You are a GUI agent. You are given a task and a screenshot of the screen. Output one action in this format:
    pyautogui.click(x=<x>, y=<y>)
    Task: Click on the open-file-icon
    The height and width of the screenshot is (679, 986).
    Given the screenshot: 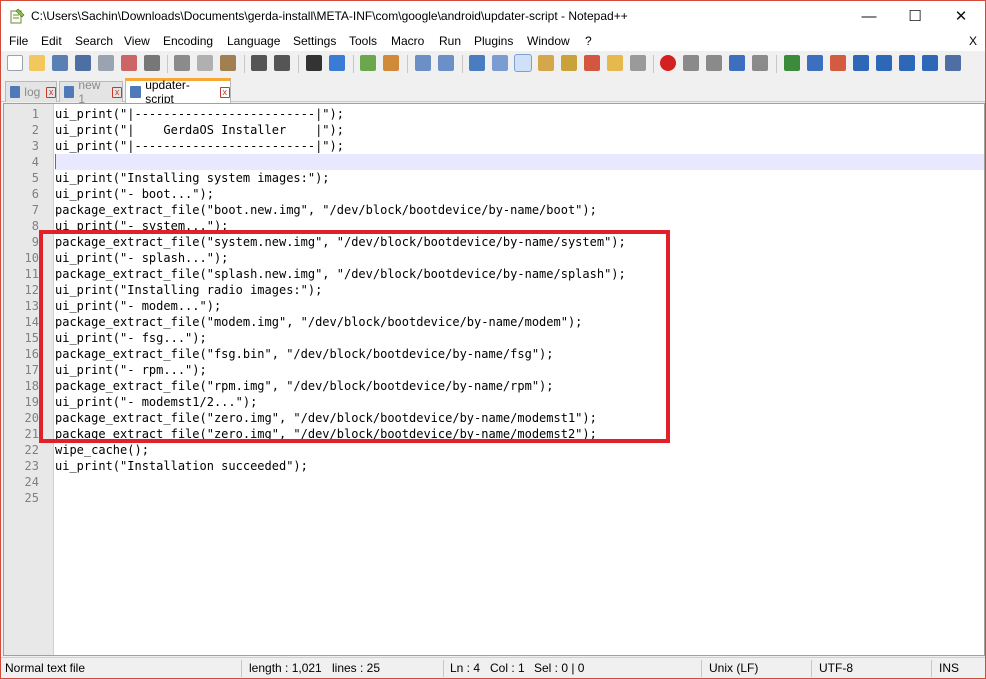 What is the action you would take?
    pyautogui.click(x=37, y=63)
    